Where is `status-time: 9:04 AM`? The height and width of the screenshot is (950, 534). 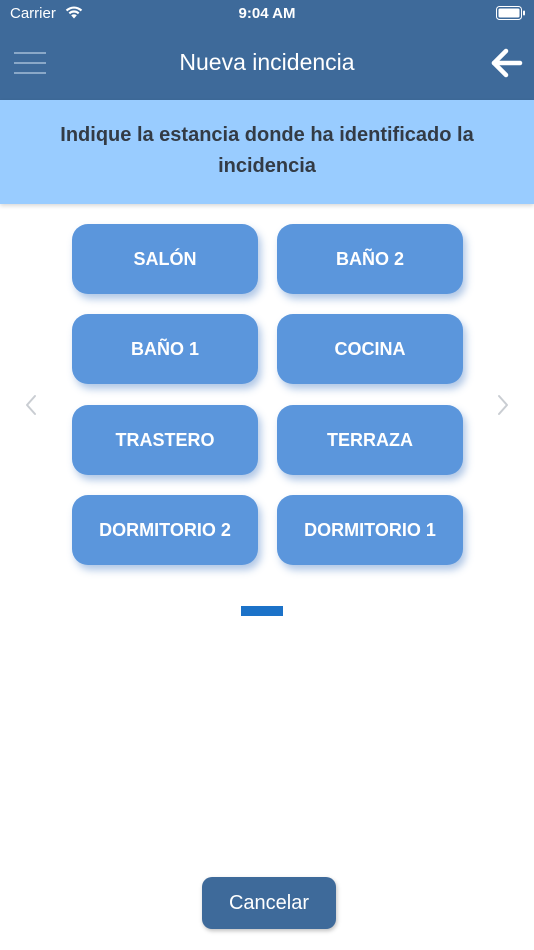 status-time: 9:04 AM is located at coordinates (267, 13).